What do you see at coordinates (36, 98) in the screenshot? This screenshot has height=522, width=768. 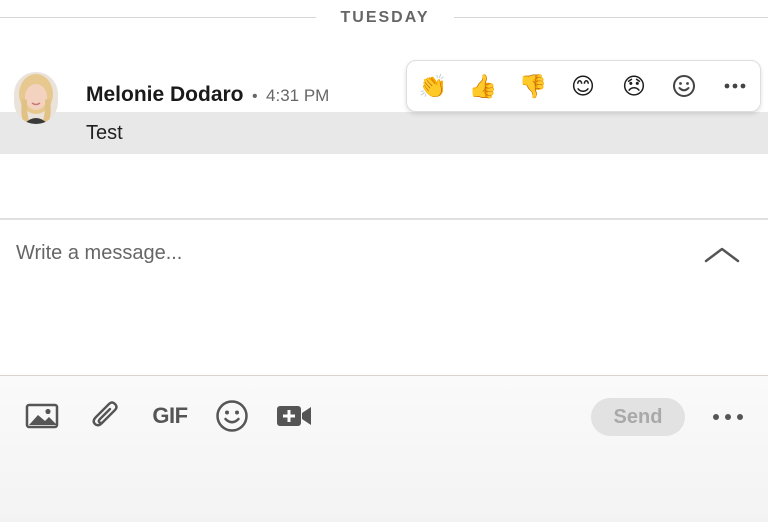 I see `sender-avatar` at bounding box center [36, 98].